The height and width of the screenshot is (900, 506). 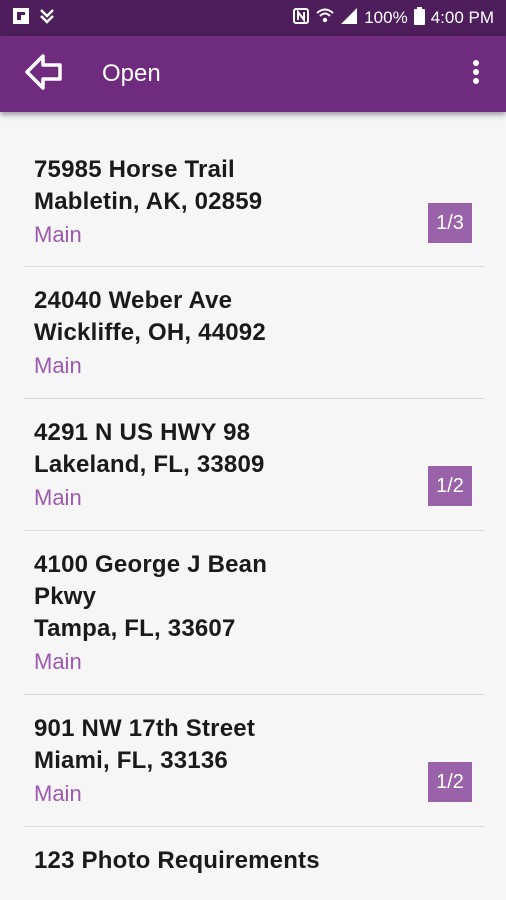 I want to click on address-line: 4100 George J Bean, so click(x=151, y=564).